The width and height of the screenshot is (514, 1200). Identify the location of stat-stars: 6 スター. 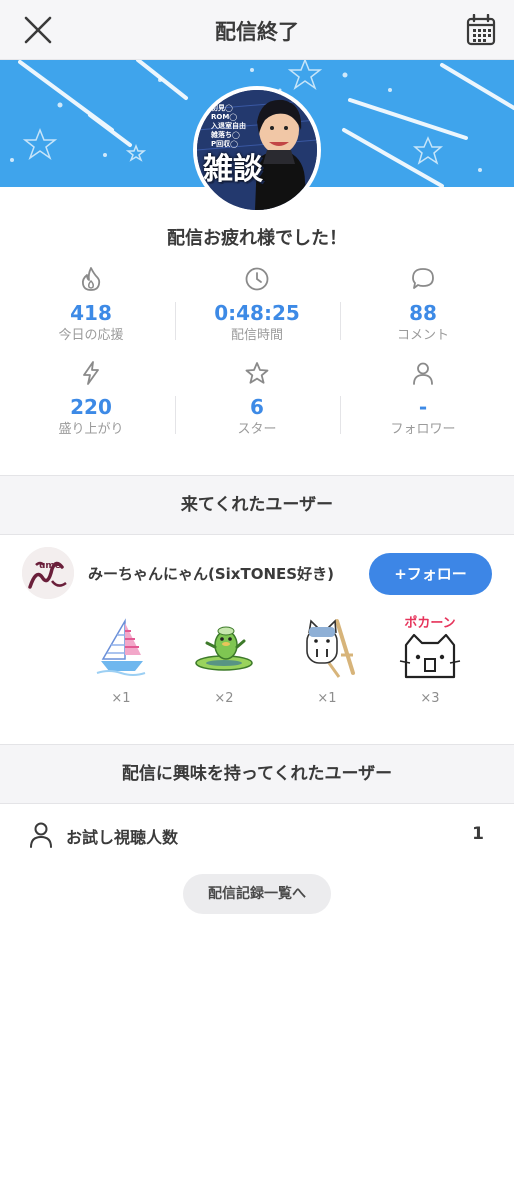
(257, 399).